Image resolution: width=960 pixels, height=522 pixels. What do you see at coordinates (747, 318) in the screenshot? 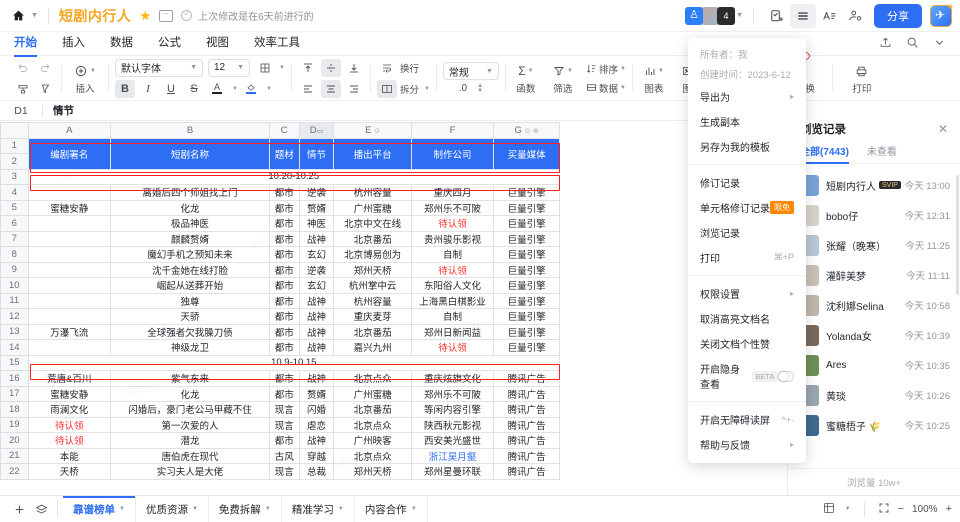
I see `menu-item-取消高亮文档名: 取消高亮文档名` at bounding box center [747, 318].